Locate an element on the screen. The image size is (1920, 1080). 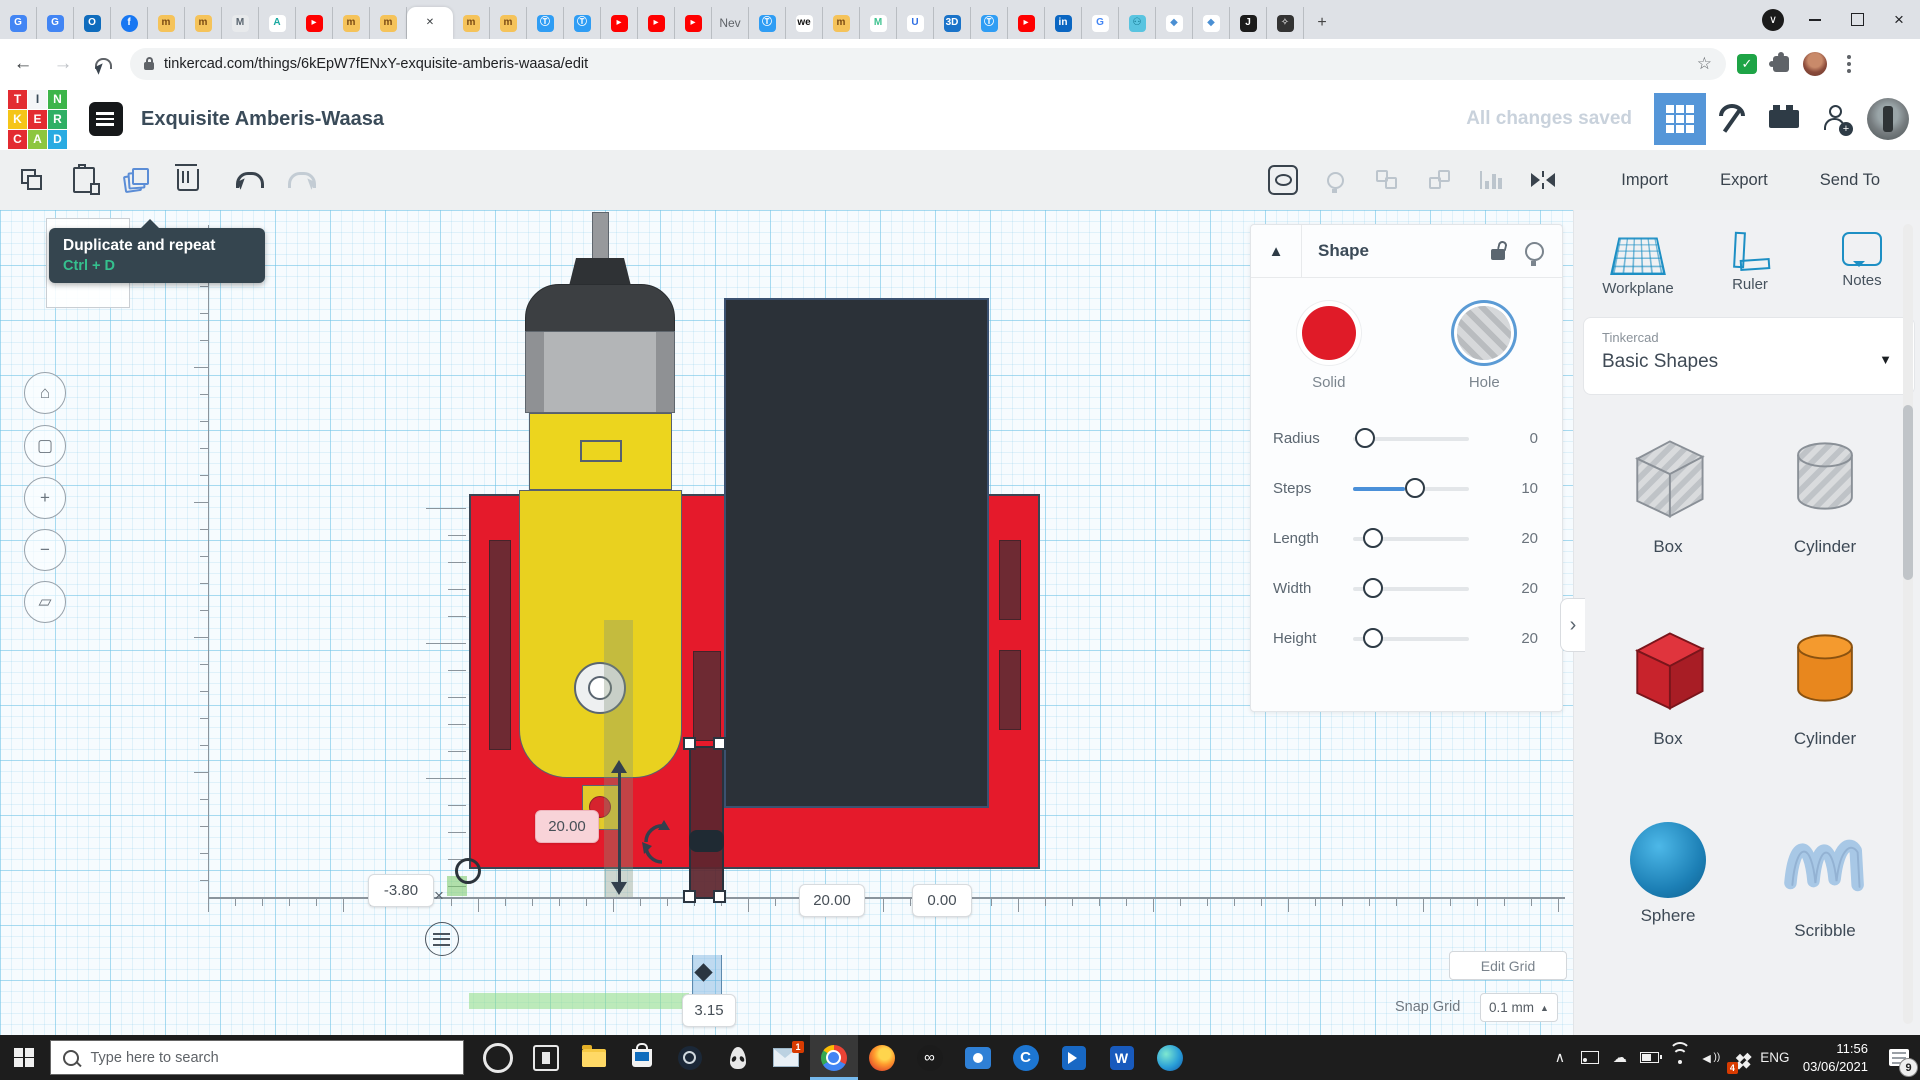
taskbar-app-mail: 1 is located at coordinates (786, 1057).